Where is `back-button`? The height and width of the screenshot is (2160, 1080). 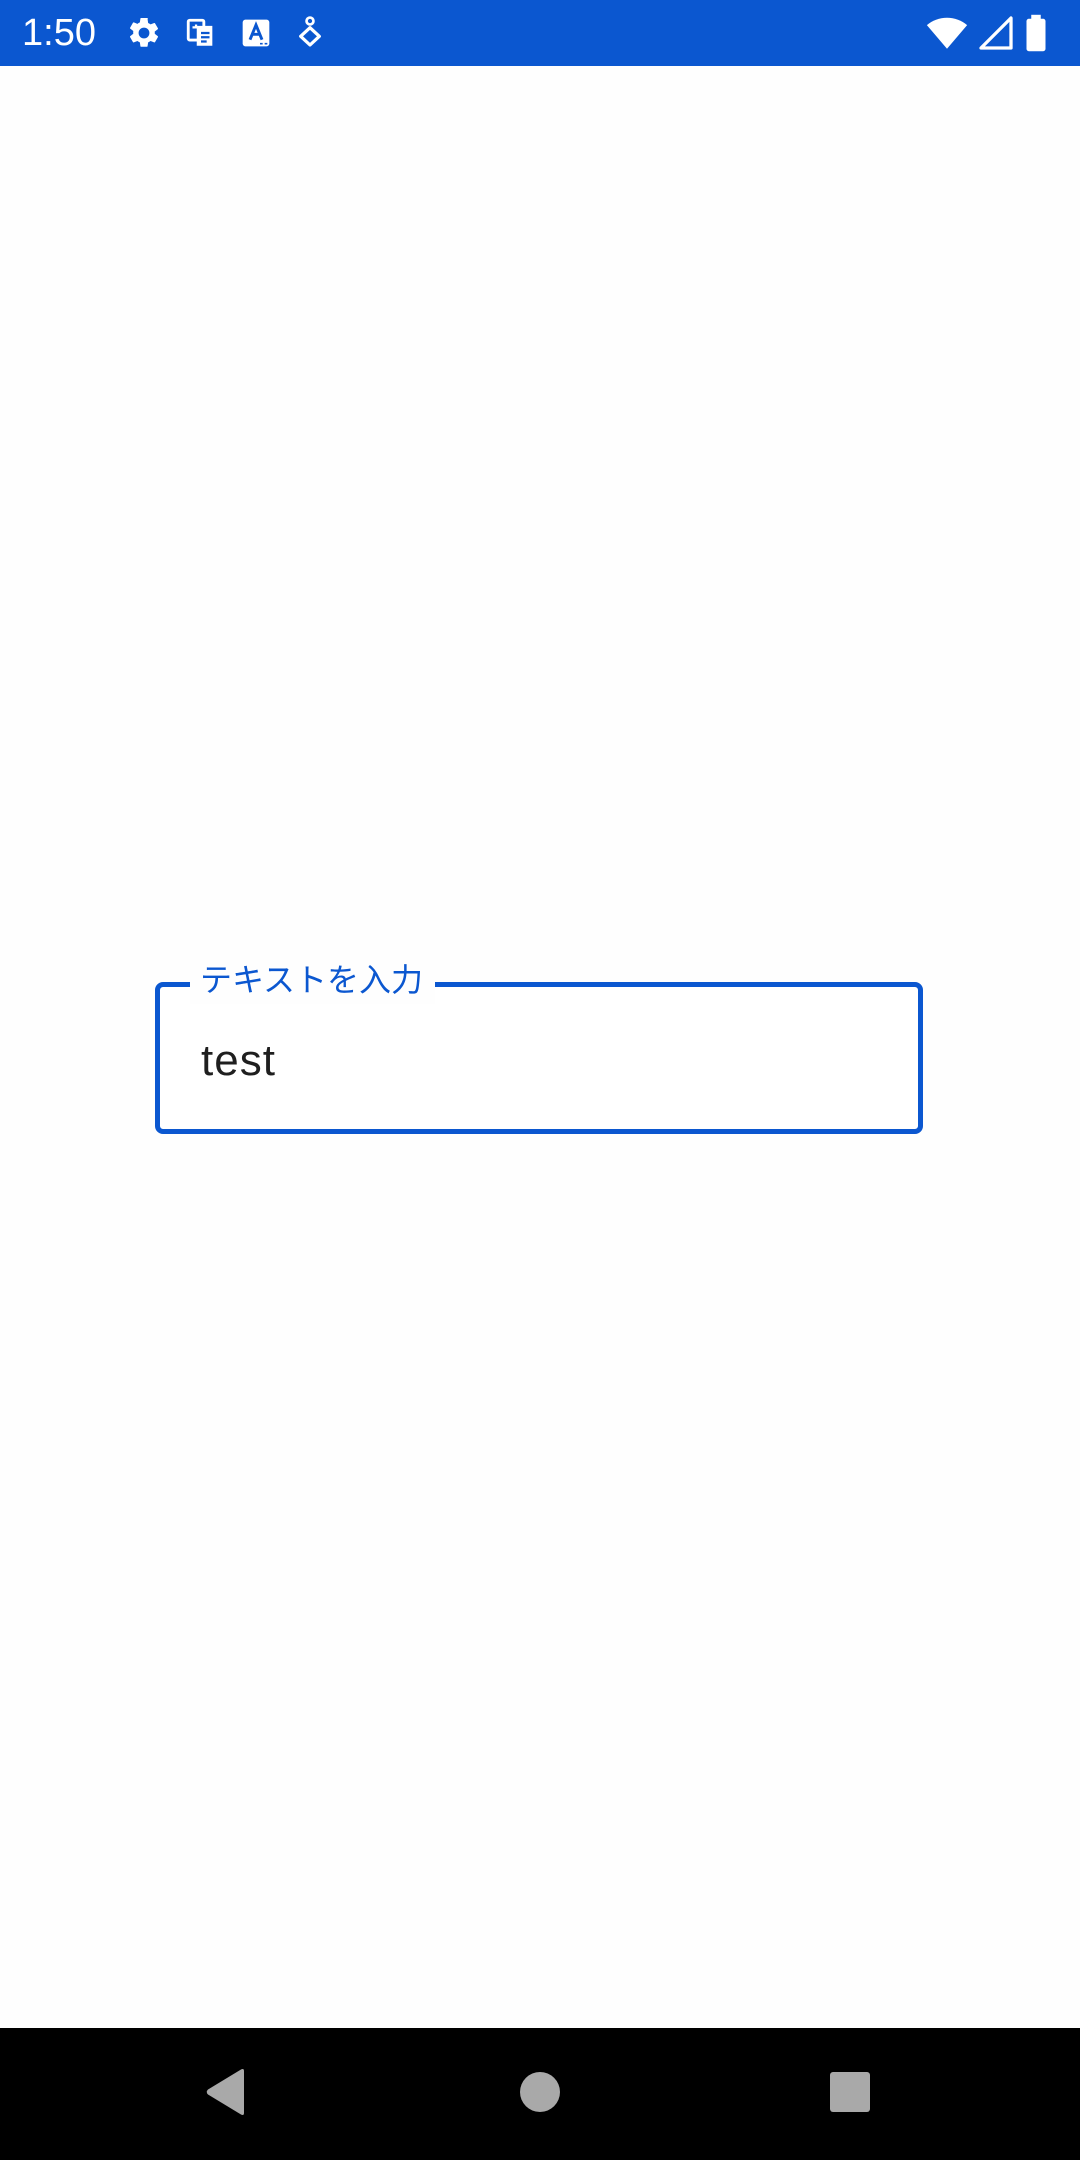 back-button is located at coordinates (226, 2094).